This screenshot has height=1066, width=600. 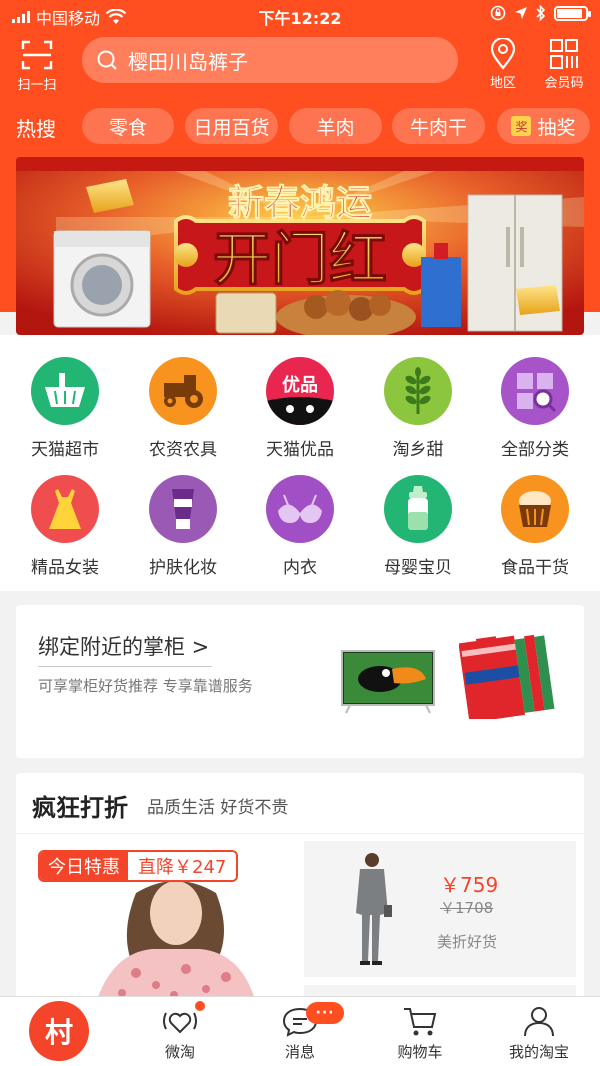 I want to click on tab-weitao: 微淘, so click(x=180, y=1033).